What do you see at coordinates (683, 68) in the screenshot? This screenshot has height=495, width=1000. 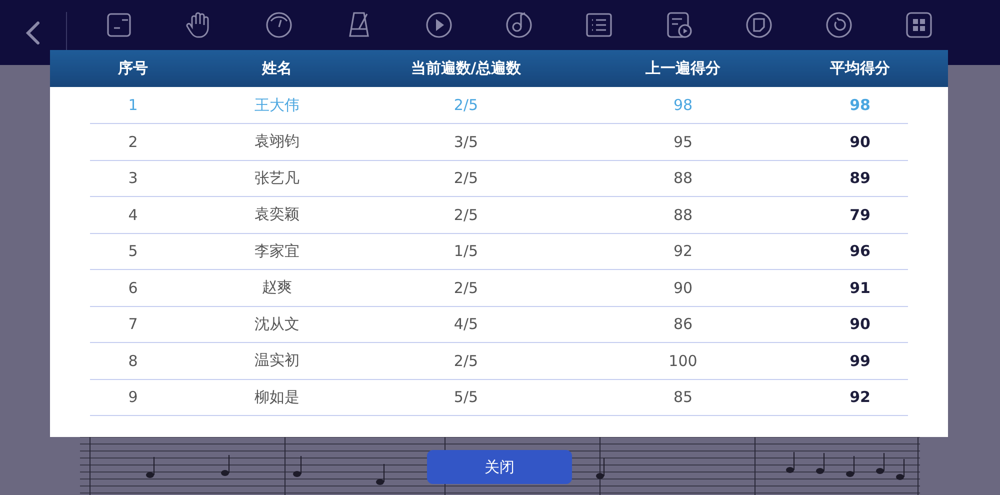 I see `column-header: 上一遍得分` at bounding box center [683, 68].